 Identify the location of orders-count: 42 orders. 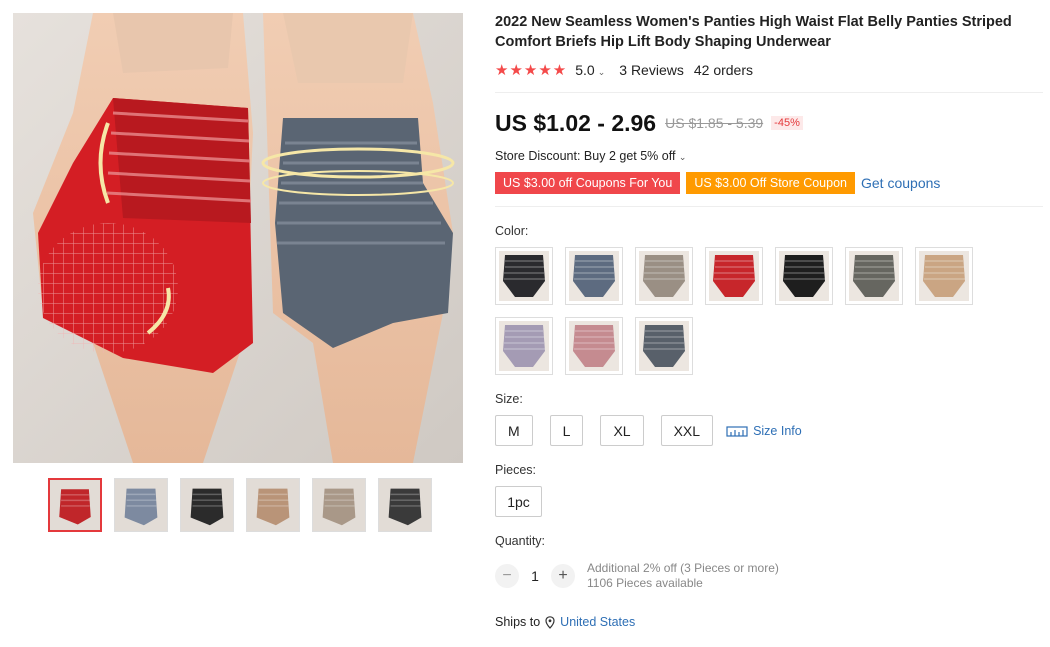
(723, 70).